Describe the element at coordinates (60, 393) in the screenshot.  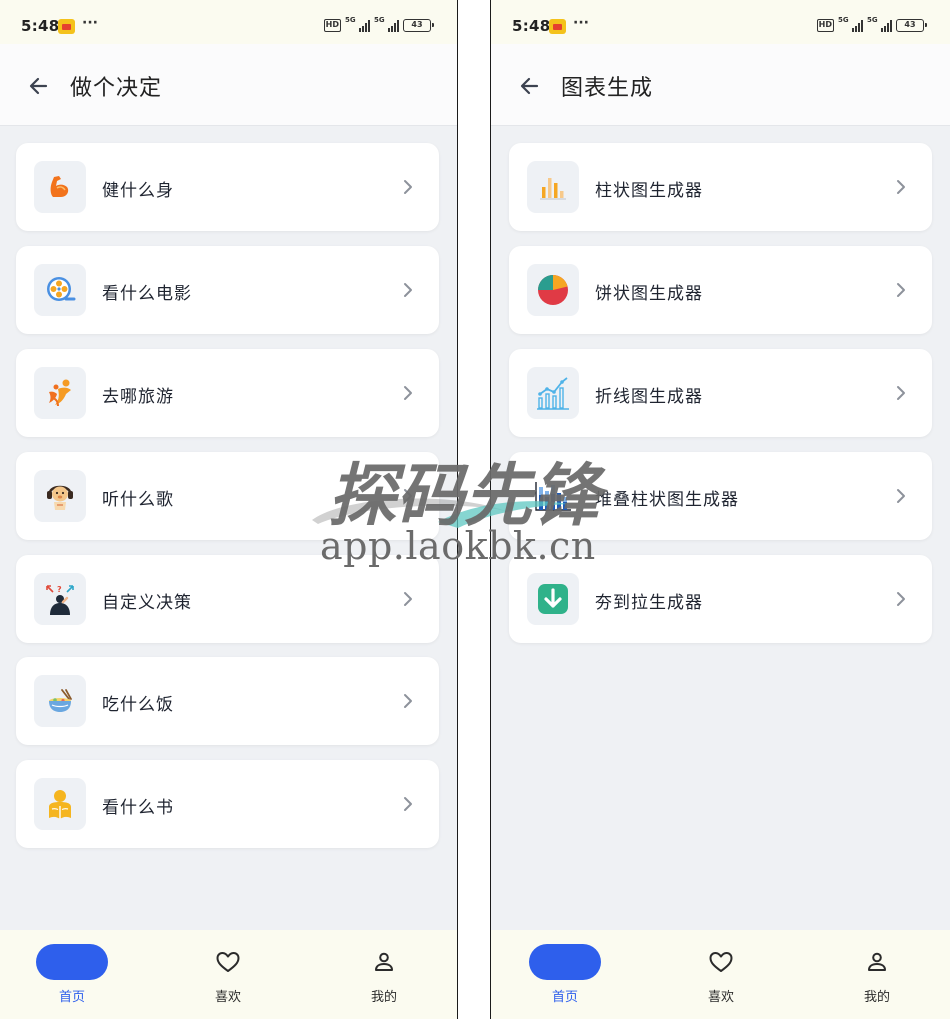
I see `travel-people-icon` at that location.